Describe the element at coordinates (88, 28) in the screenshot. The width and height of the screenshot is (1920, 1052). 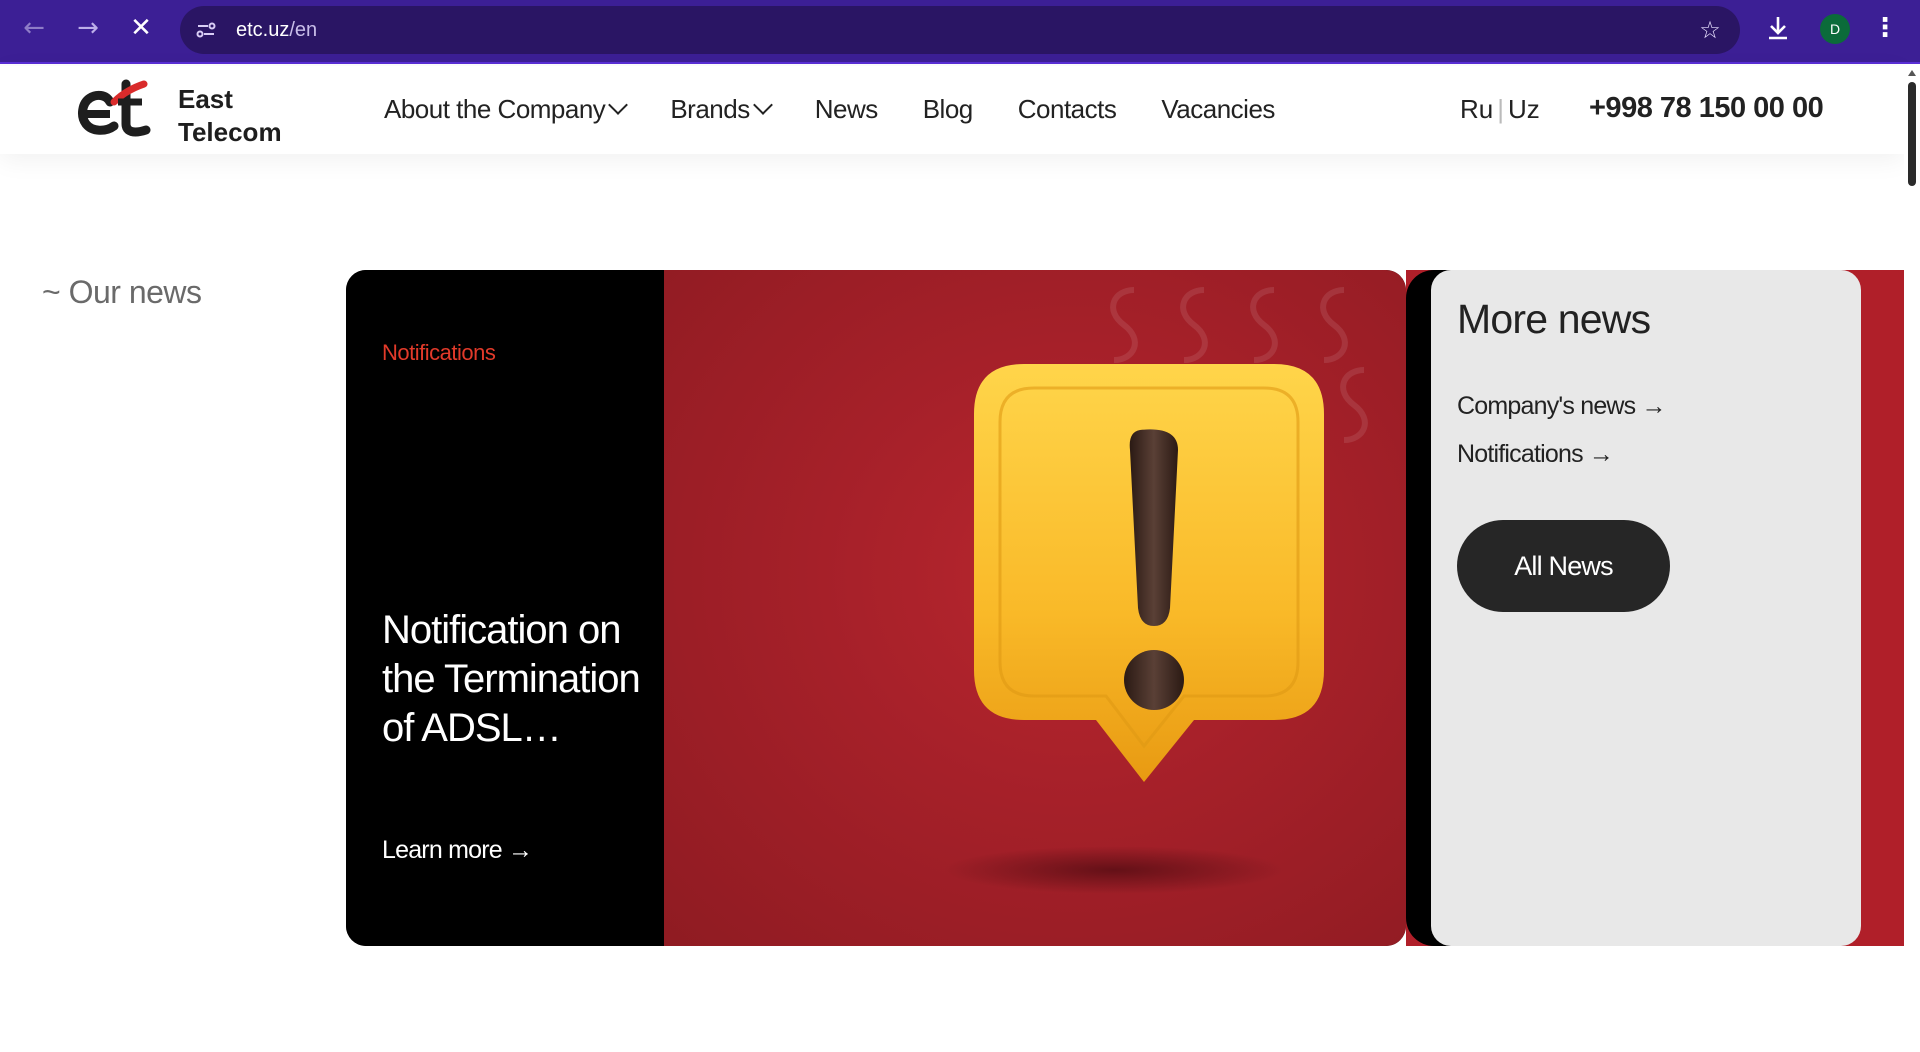
I see `forward-icon: →` at that location.